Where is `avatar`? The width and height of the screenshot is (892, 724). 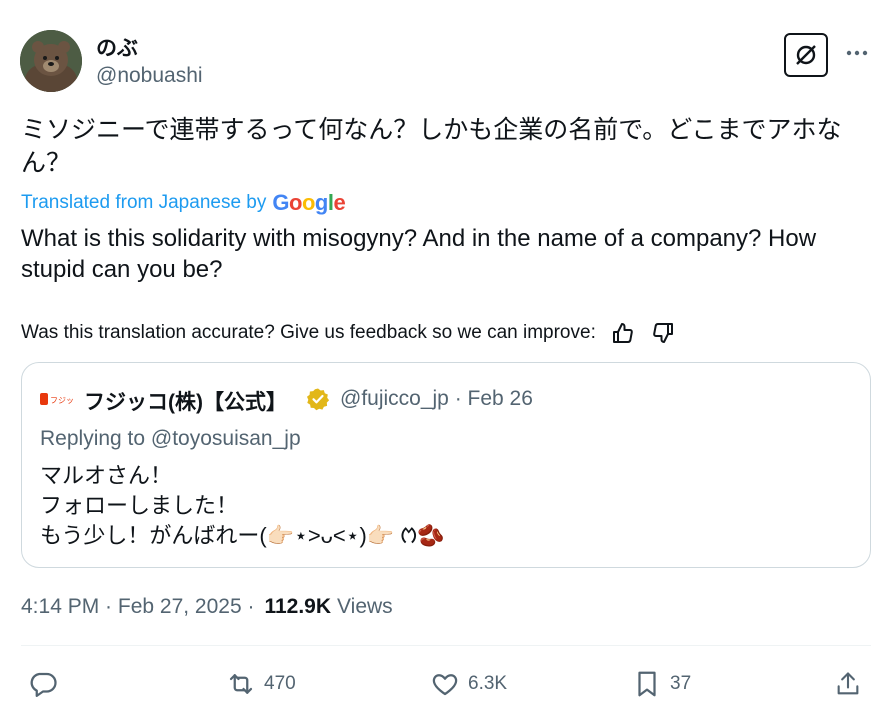
avatar is located at coordinates (51, 61).